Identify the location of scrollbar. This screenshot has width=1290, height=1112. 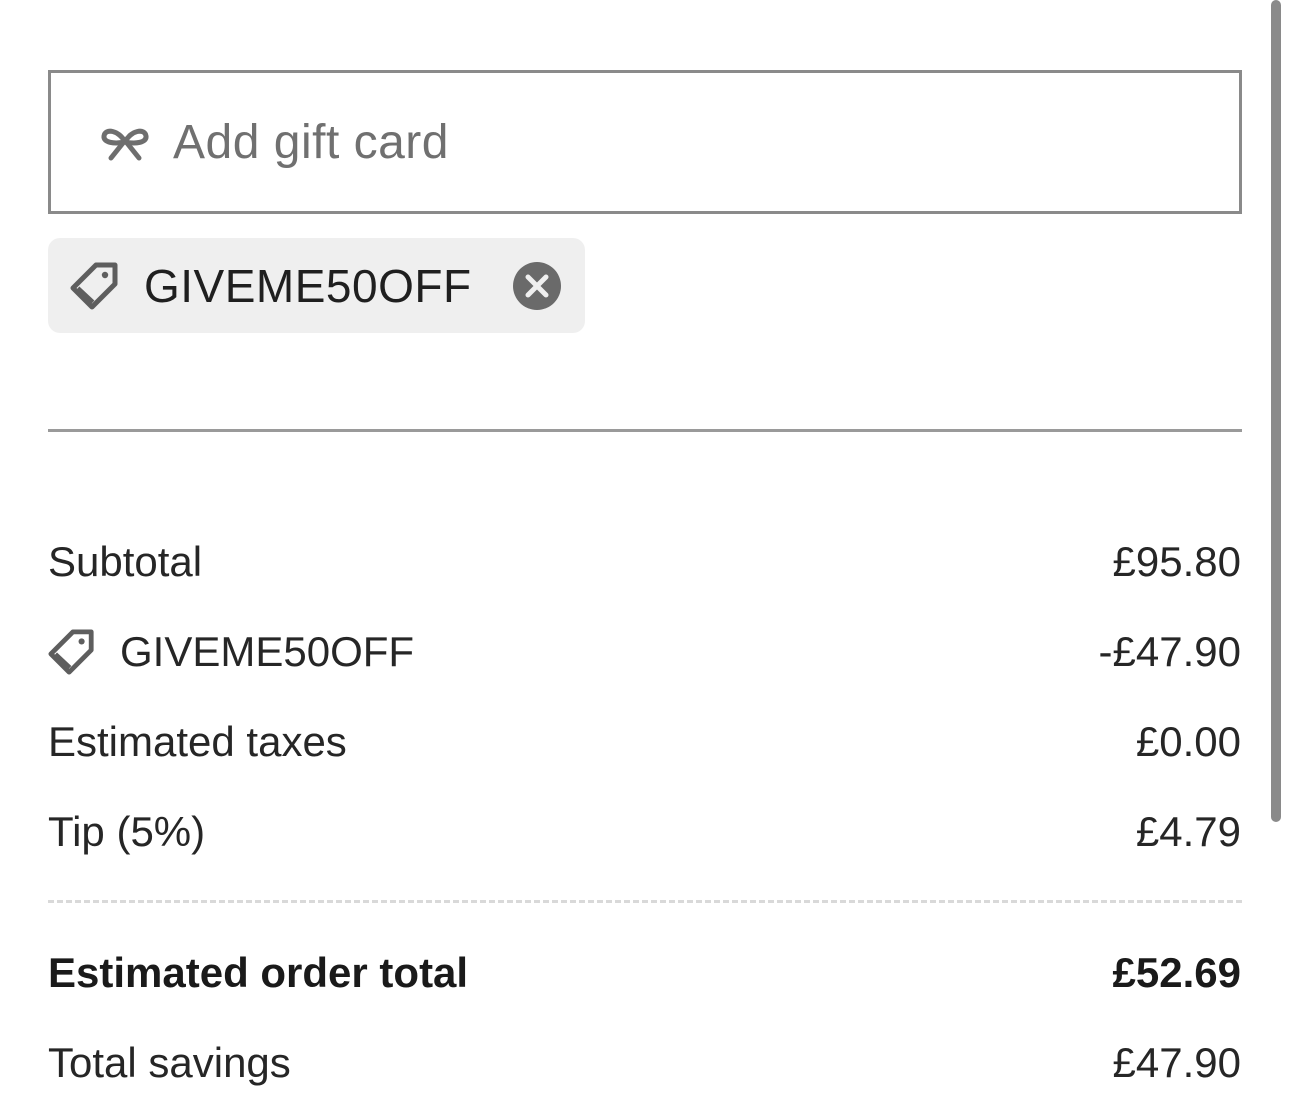
(1276, 411).